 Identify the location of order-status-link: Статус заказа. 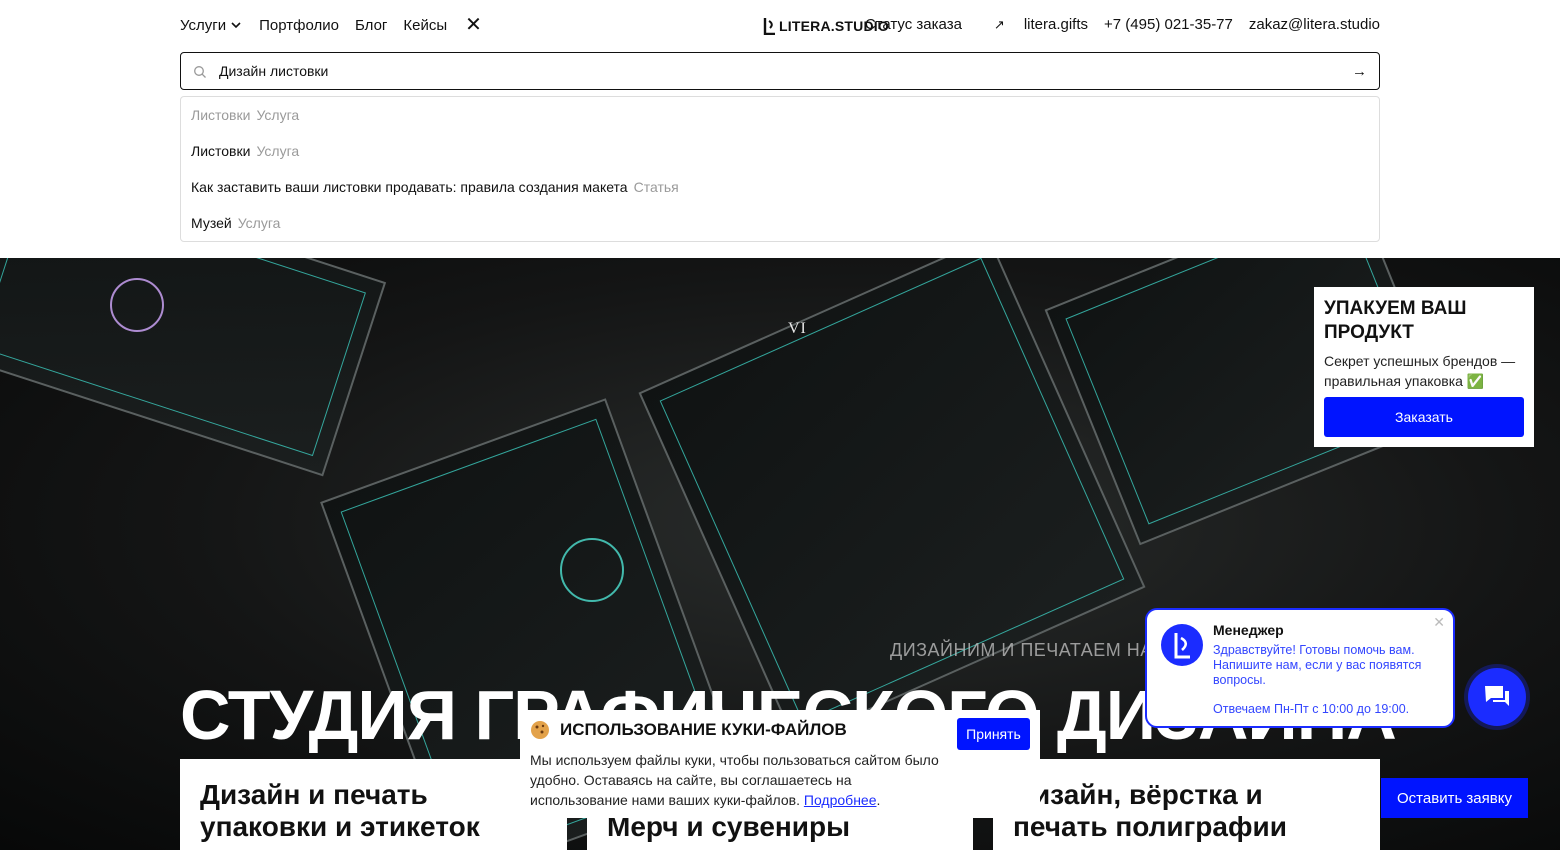
(913, 24).